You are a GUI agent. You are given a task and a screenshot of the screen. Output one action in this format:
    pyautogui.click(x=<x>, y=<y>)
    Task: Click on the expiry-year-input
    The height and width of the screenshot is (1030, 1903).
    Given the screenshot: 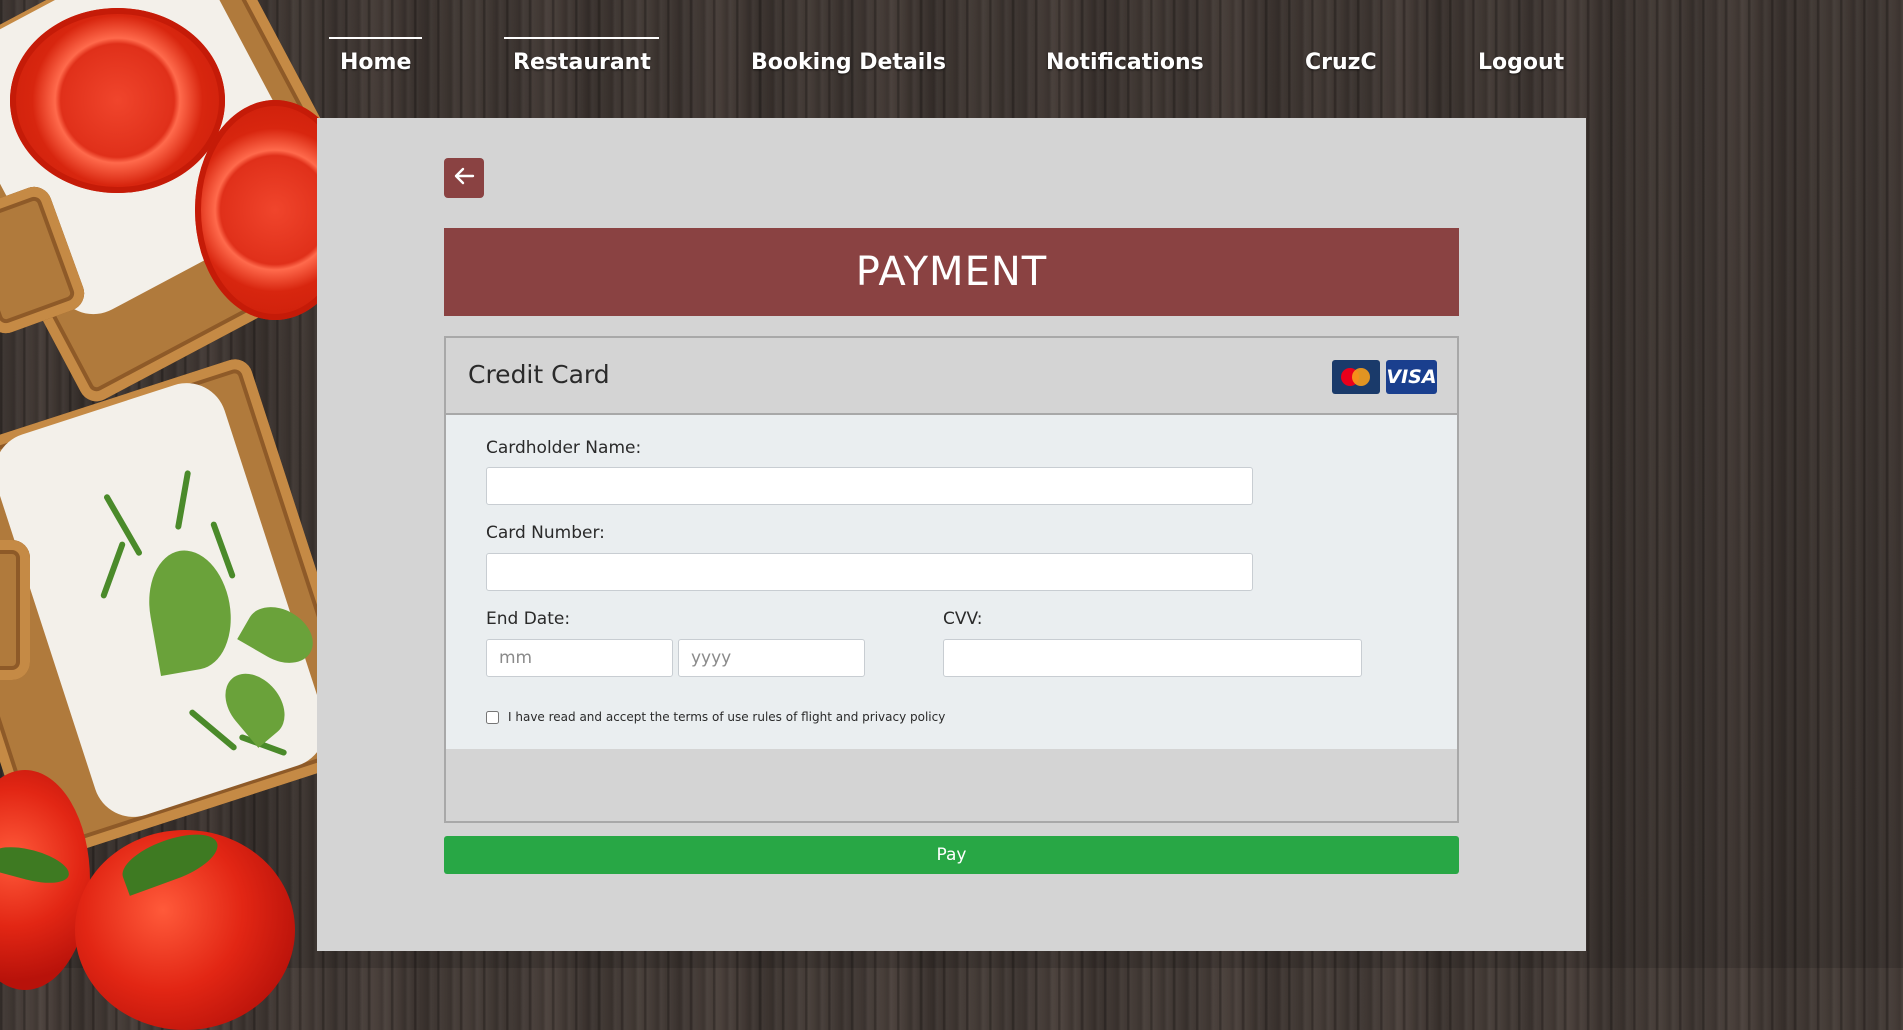 What is the action you would take?
    pyautogui.click(x=771, y=658)
    